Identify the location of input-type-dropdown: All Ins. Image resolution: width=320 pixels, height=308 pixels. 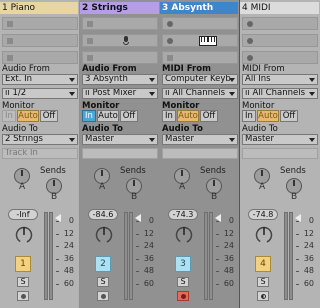
(280, 79).